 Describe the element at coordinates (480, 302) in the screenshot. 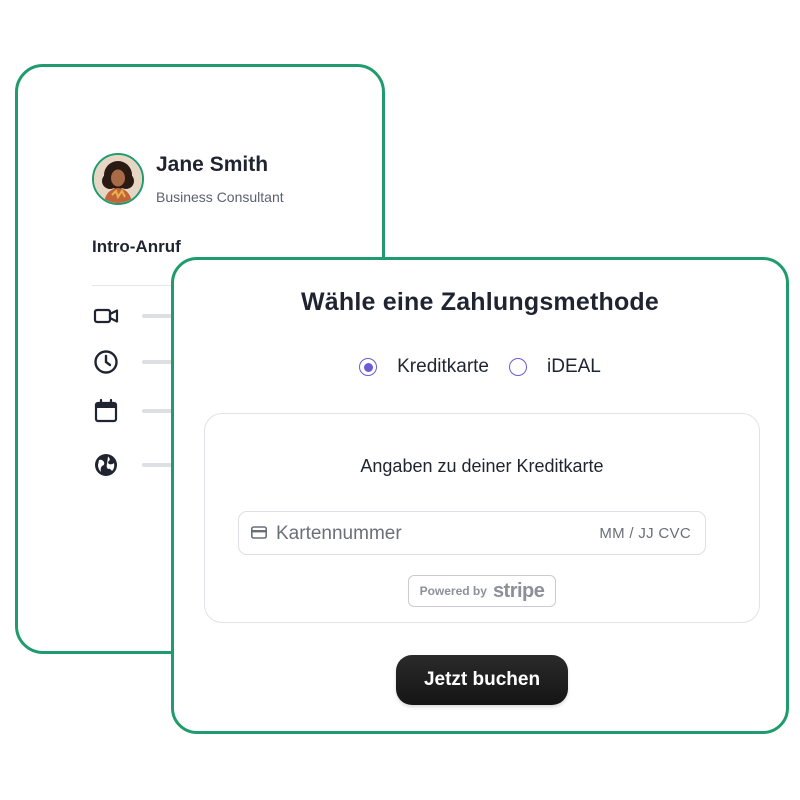

I see `payment-title: Wähle eine Zahlungsmethode` at that location.